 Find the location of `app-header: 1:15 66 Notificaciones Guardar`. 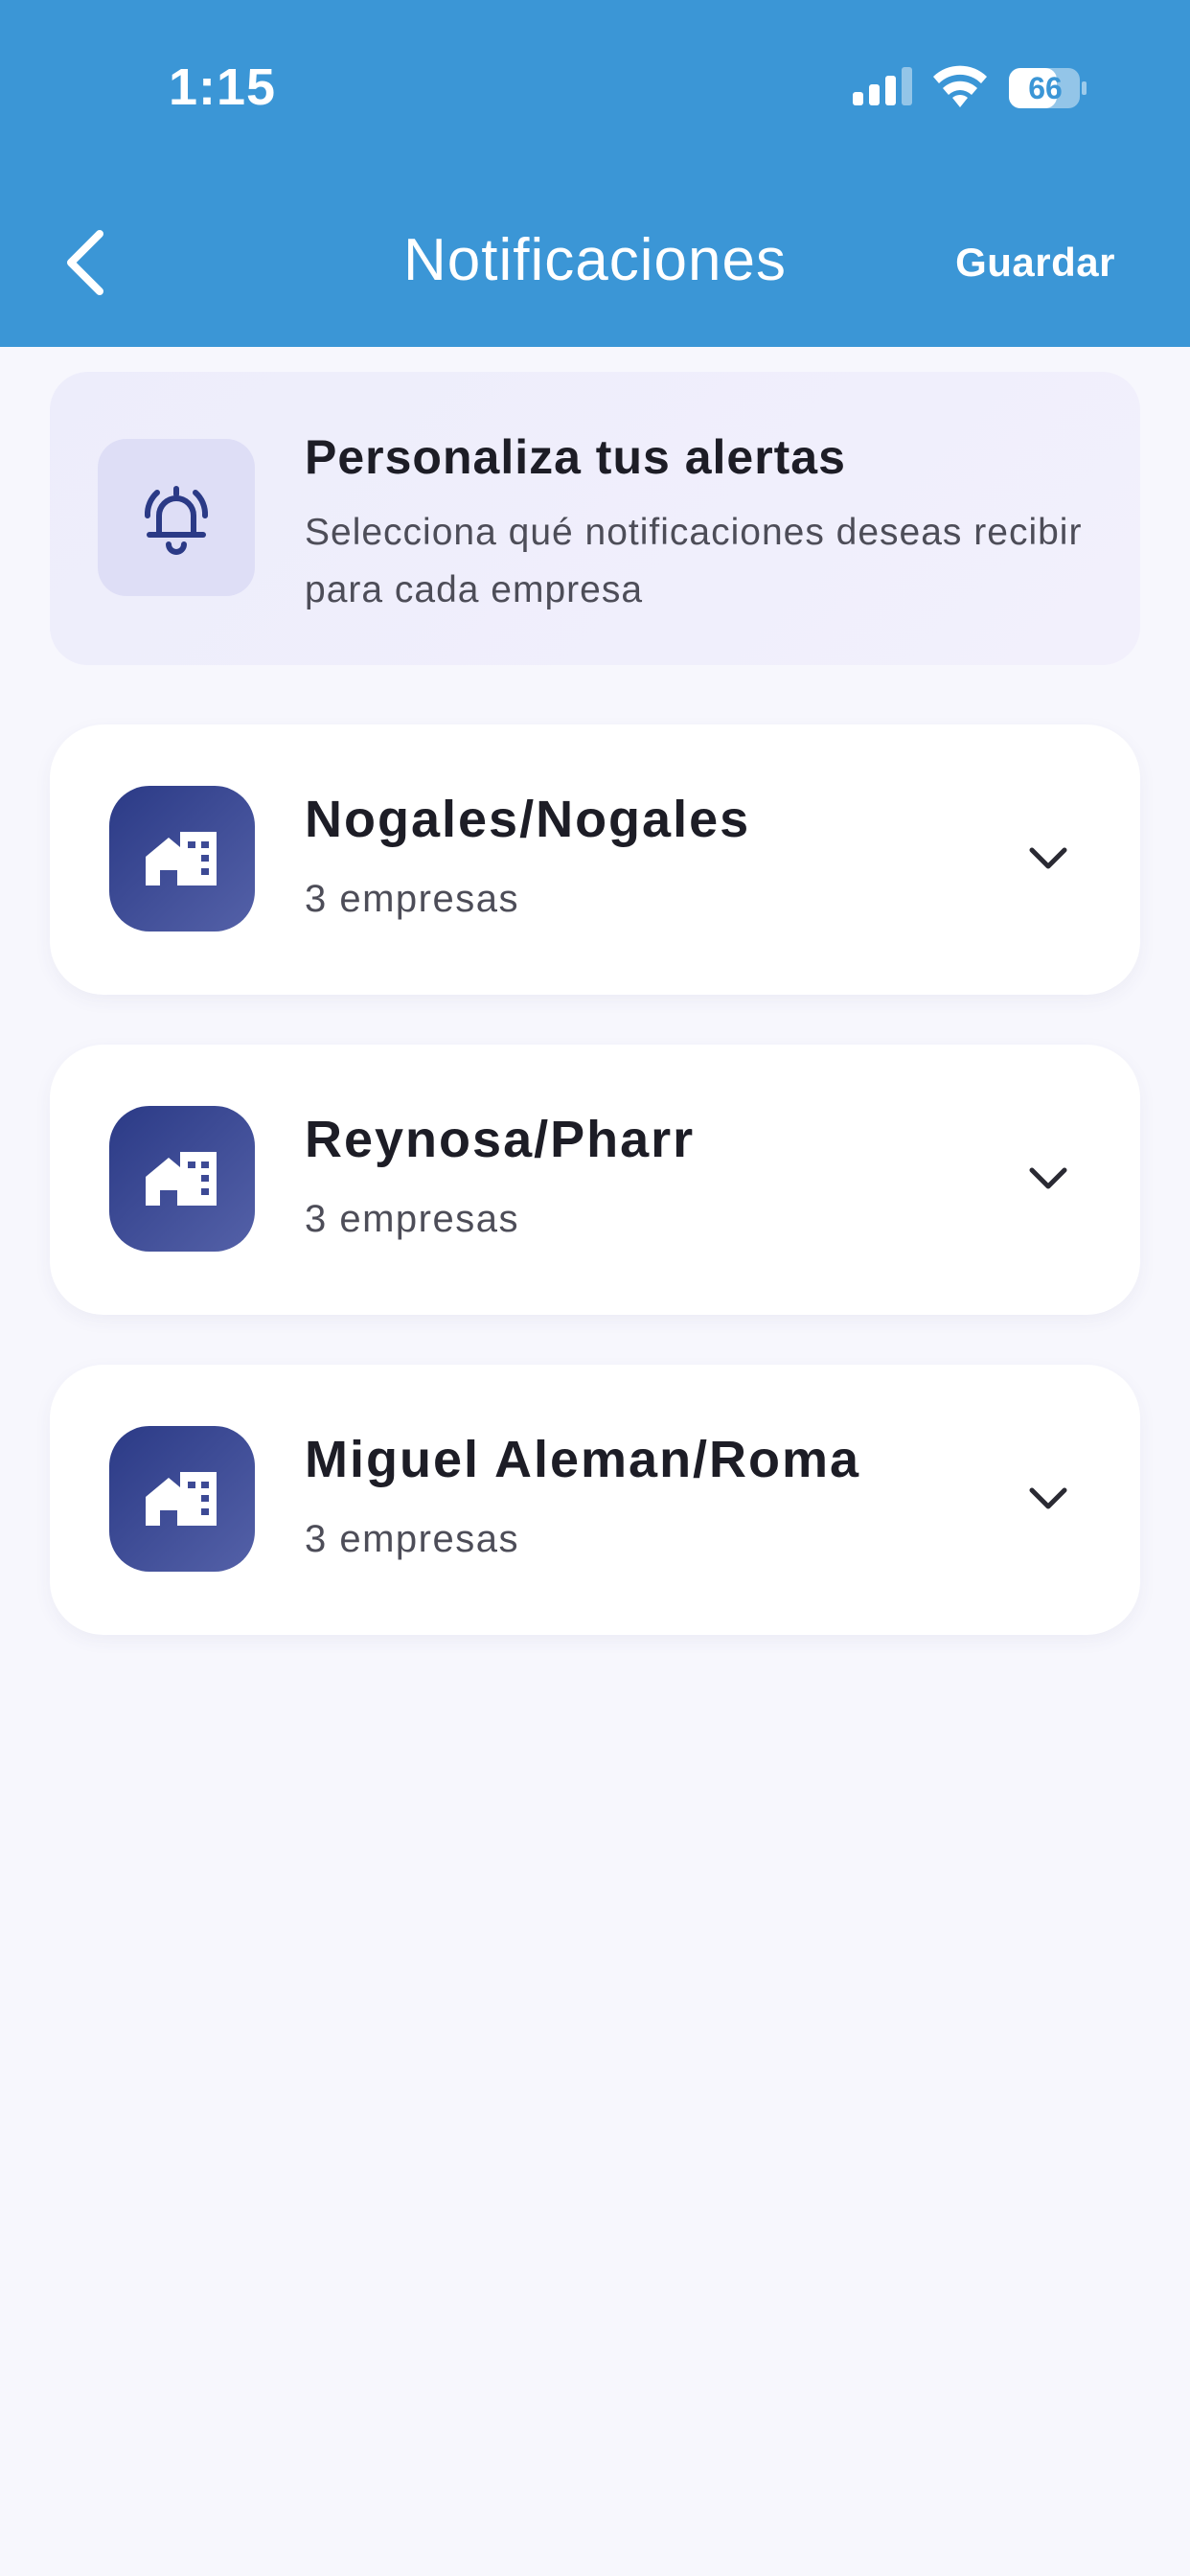

app-header: 1:15 66 Notificaciones Guardar is located at coordinates (595, 173).